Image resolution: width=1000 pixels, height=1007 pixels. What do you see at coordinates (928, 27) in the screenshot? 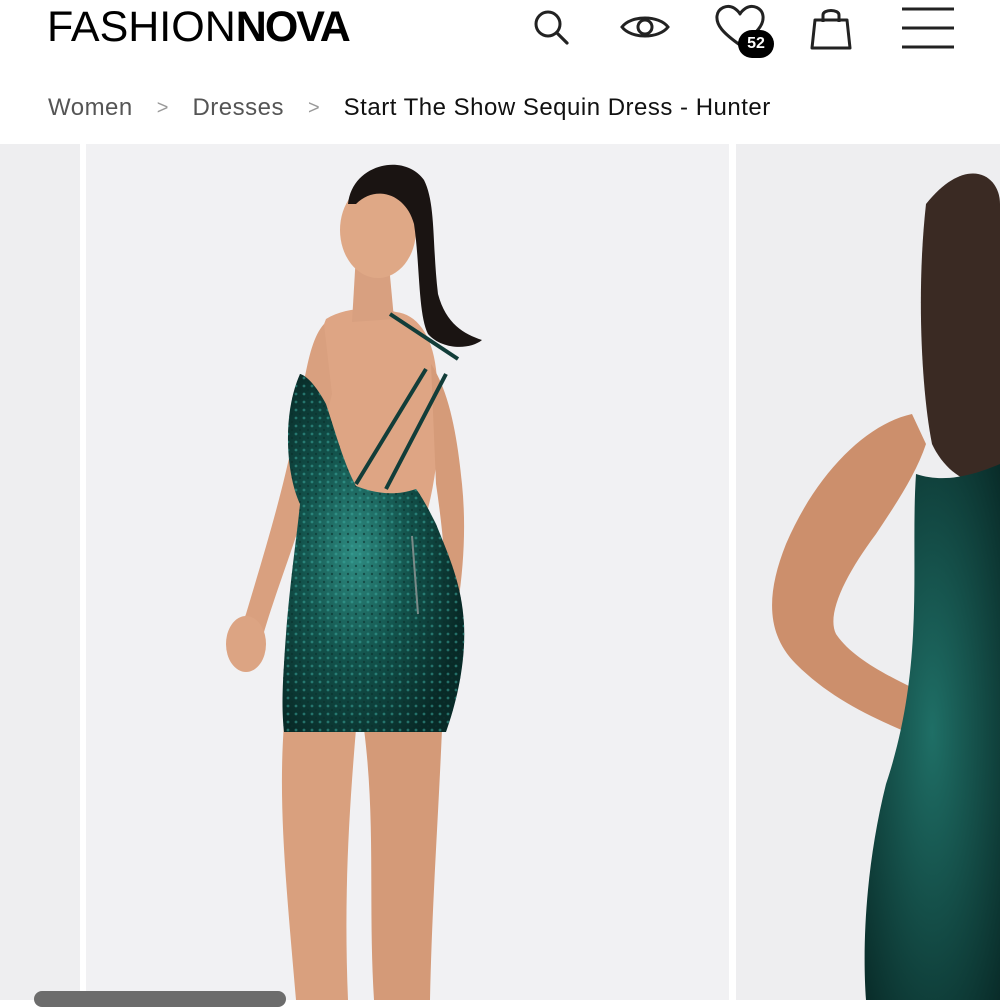
I see `menu-icon` at bounding box center [928, 27].